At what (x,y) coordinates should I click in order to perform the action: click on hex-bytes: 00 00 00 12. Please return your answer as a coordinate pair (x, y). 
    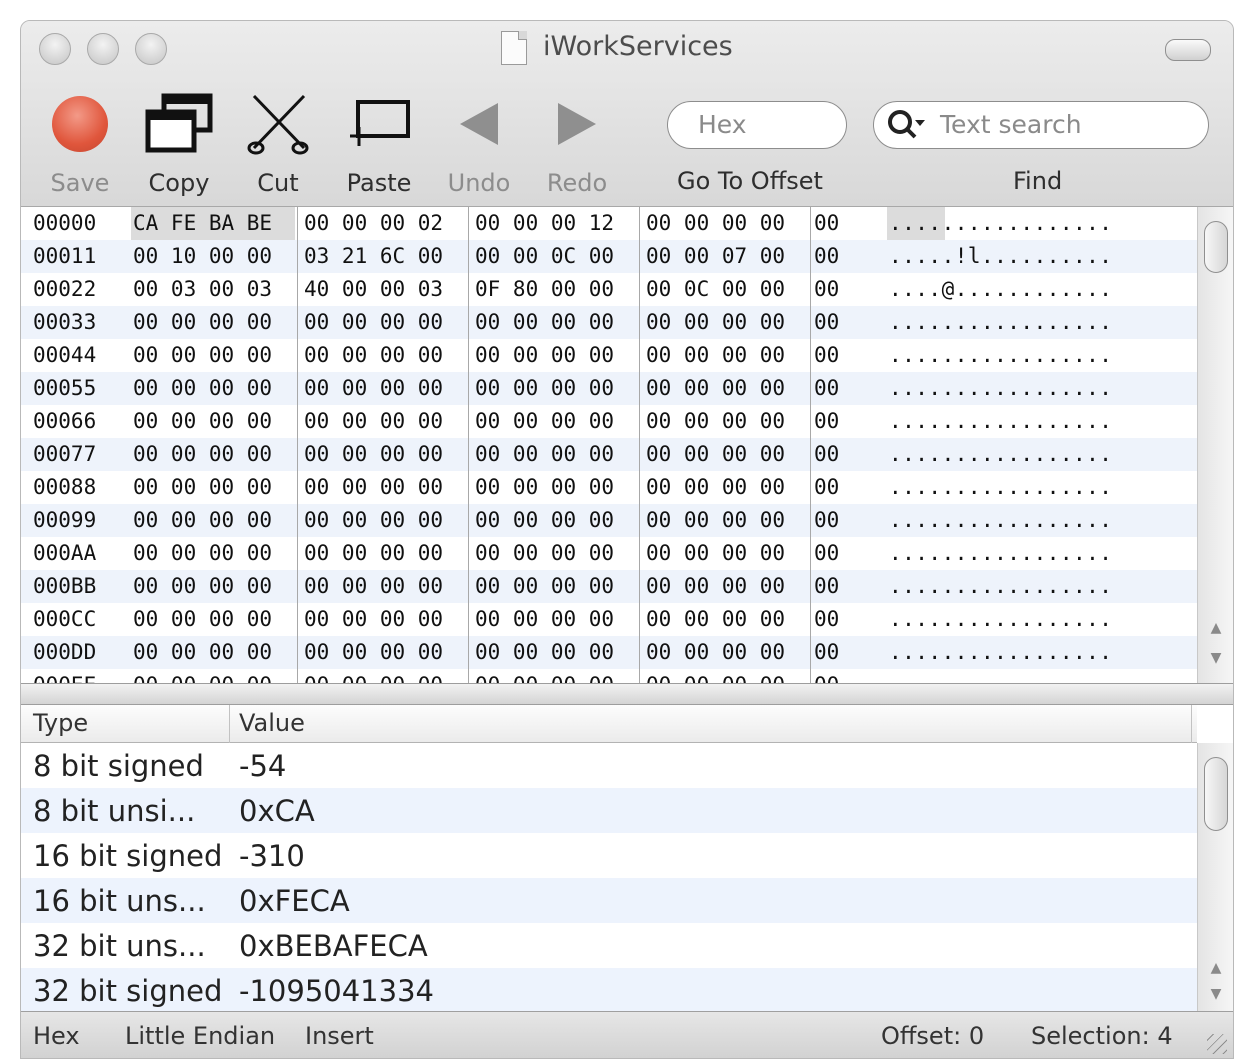
    Looking at the image, I should click on (544, 223).